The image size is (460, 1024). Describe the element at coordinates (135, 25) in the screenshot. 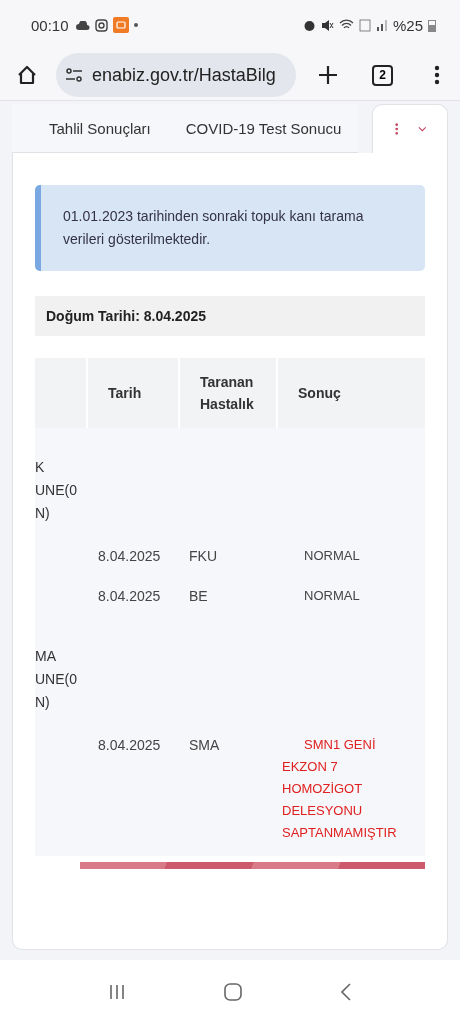

I see `dot-icon` at that location.